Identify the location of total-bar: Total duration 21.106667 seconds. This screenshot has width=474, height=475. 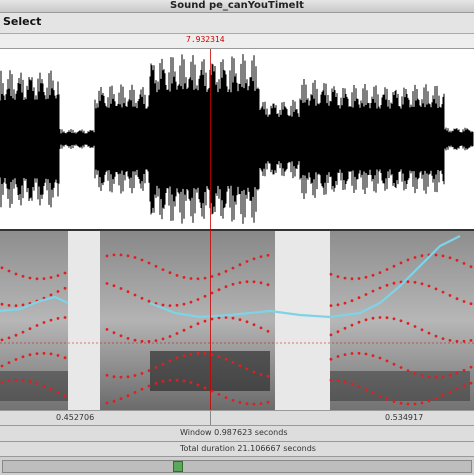
(237, 448).